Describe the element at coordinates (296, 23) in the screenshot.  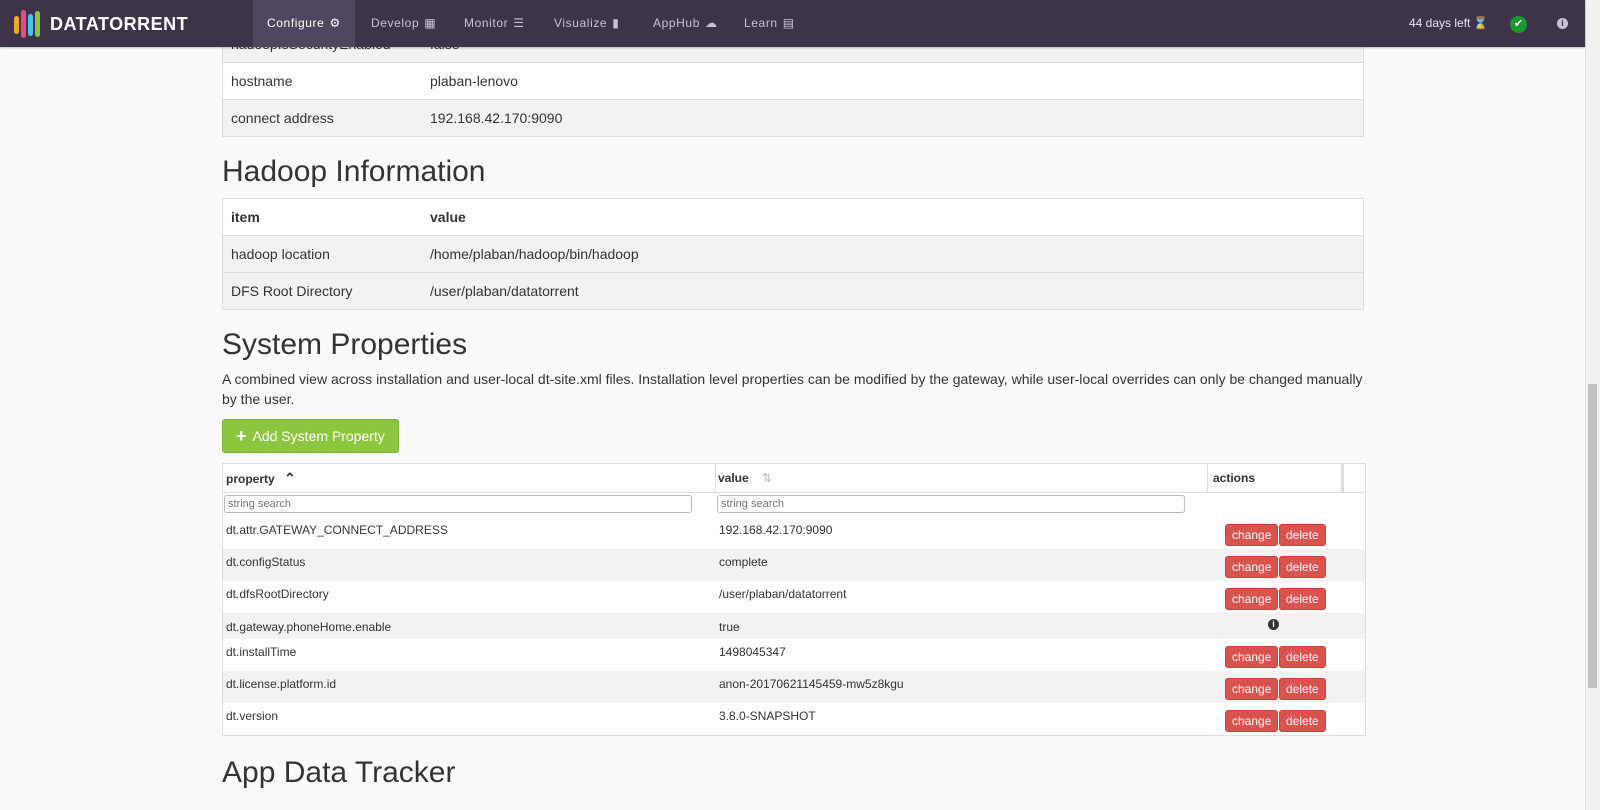
I see `nav-configure-label: Configure` at that location.